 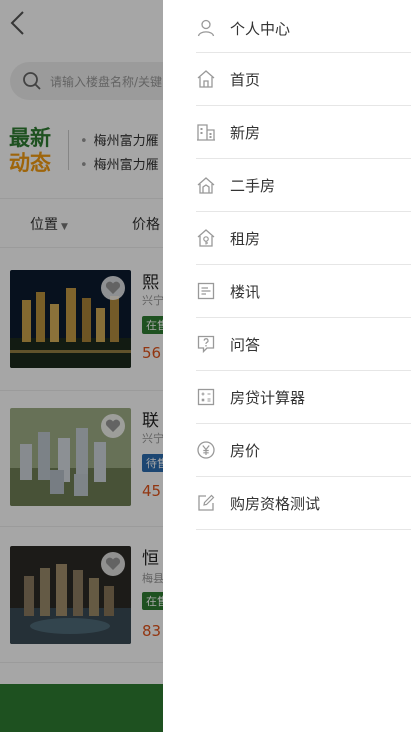 I want to click on menu-label: 房贷计算器, so click(x=268, y=398).